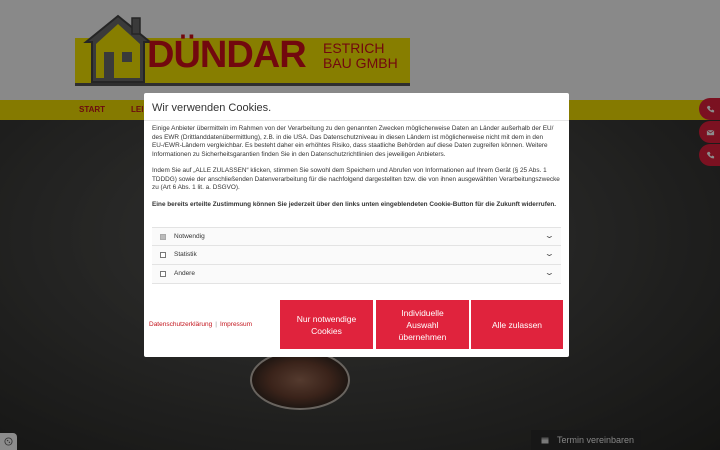 This screenshot has height=450, width=720. What do you see at coordinates (517, 324) in the screenshot?
I see `accept-all-button: Alle zulassen` at bounding box center [517, 324].